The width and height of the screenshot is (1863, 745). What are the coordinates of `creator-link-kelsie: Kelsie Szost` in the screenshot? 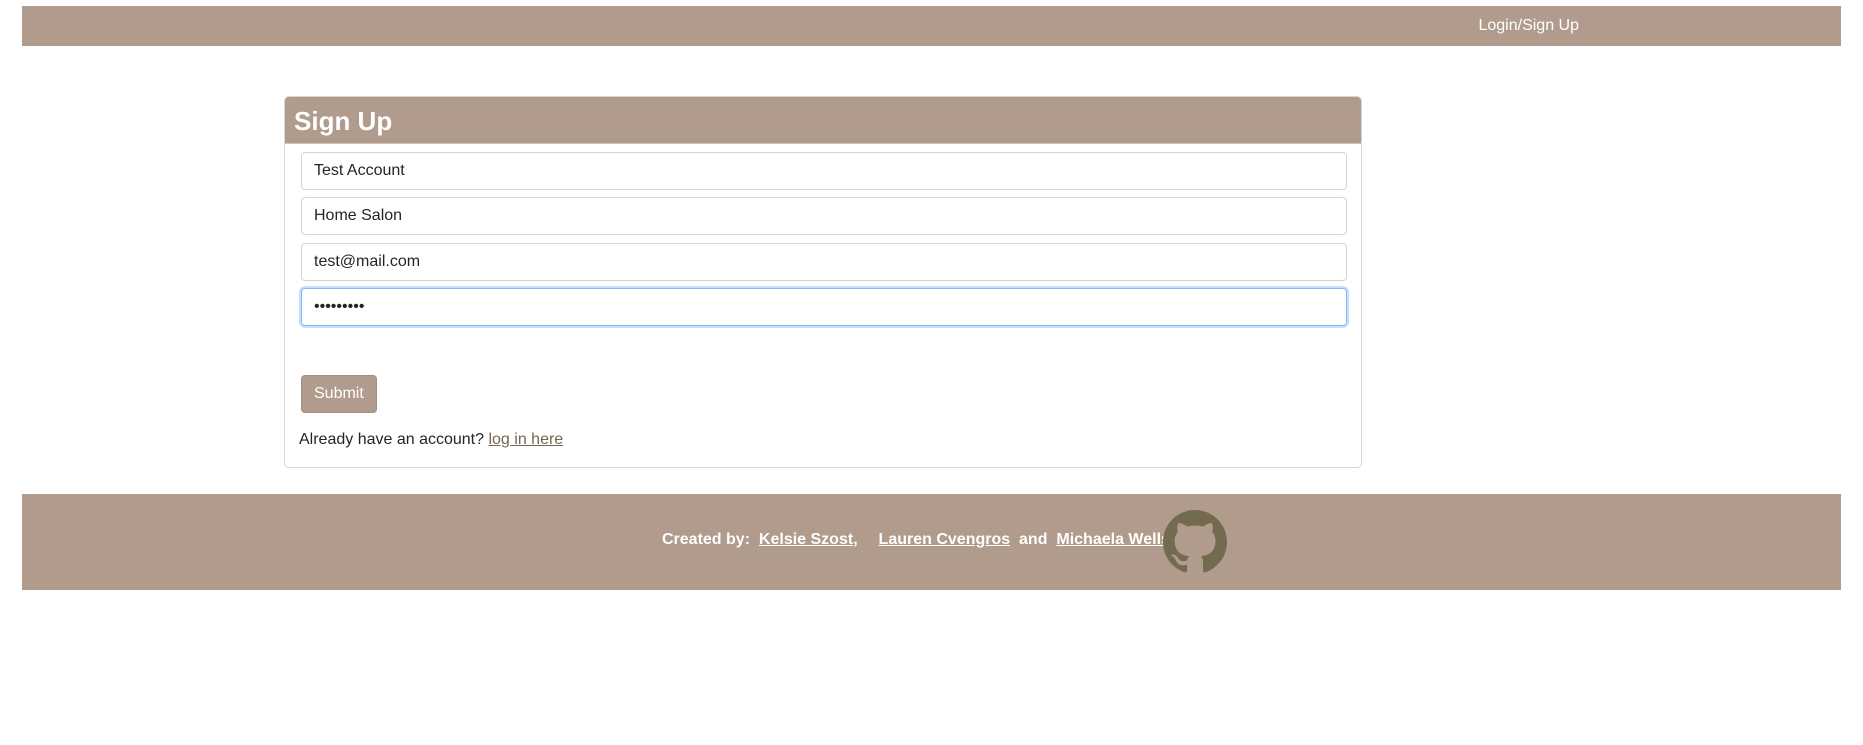 It's located at (806, 539).